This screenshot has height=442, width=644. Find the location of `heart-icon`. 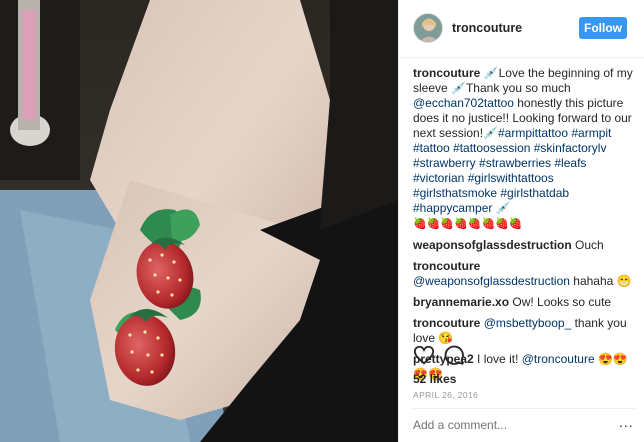

heart-icon is located at coordinates (424, 355).